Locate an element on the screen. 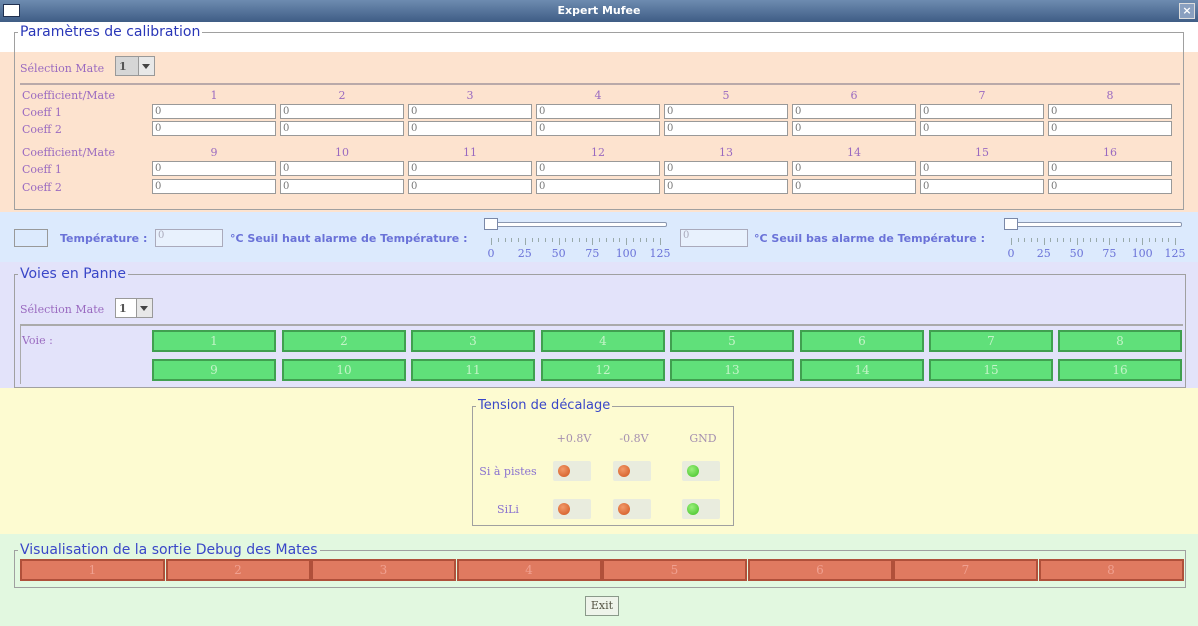 The height and width of the screenshot is (626, 1198). coeff2-row: Coeff 200000000 is located at coordinates (600, 187).